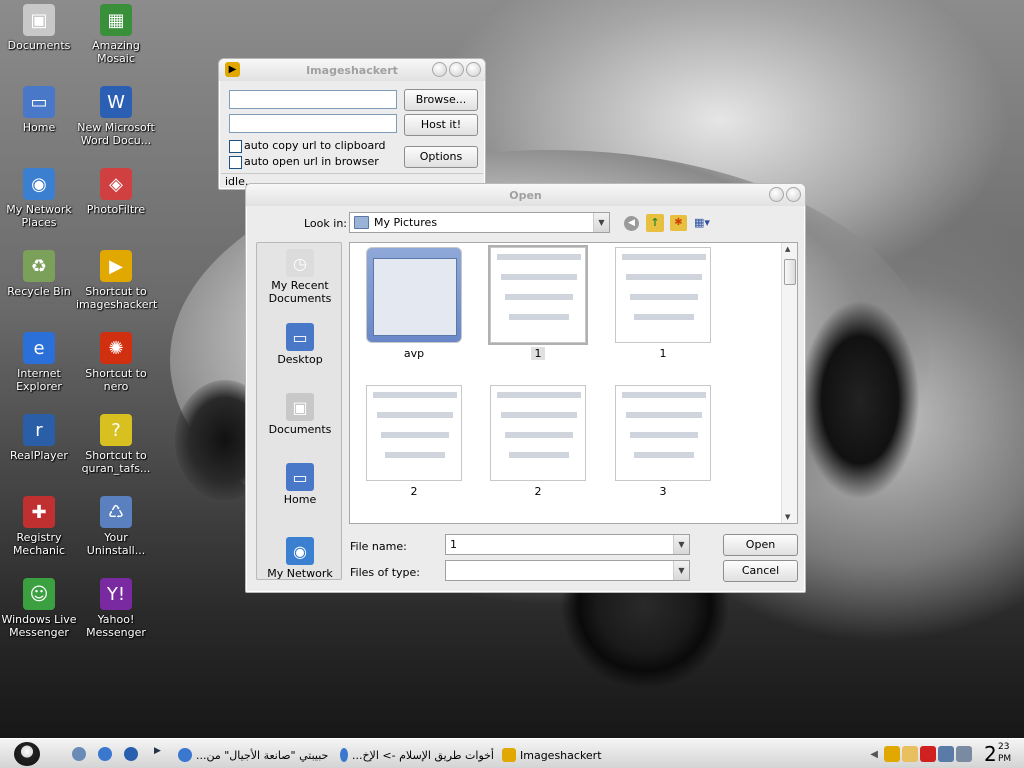 The image size is (1024, 768). I want to click on recent-documents-icon: ◷, so click(300, 263).